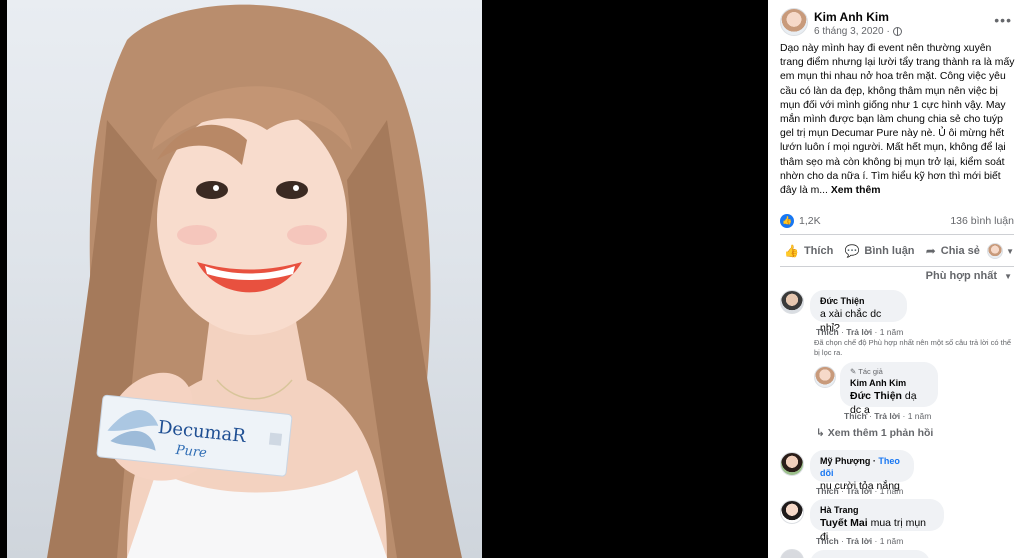 This screenshot has width=1024, height=558. Describe the element at coordinates (820, 433) in the screenshot. I see `reply-arrow-icon: ↳` at that location.